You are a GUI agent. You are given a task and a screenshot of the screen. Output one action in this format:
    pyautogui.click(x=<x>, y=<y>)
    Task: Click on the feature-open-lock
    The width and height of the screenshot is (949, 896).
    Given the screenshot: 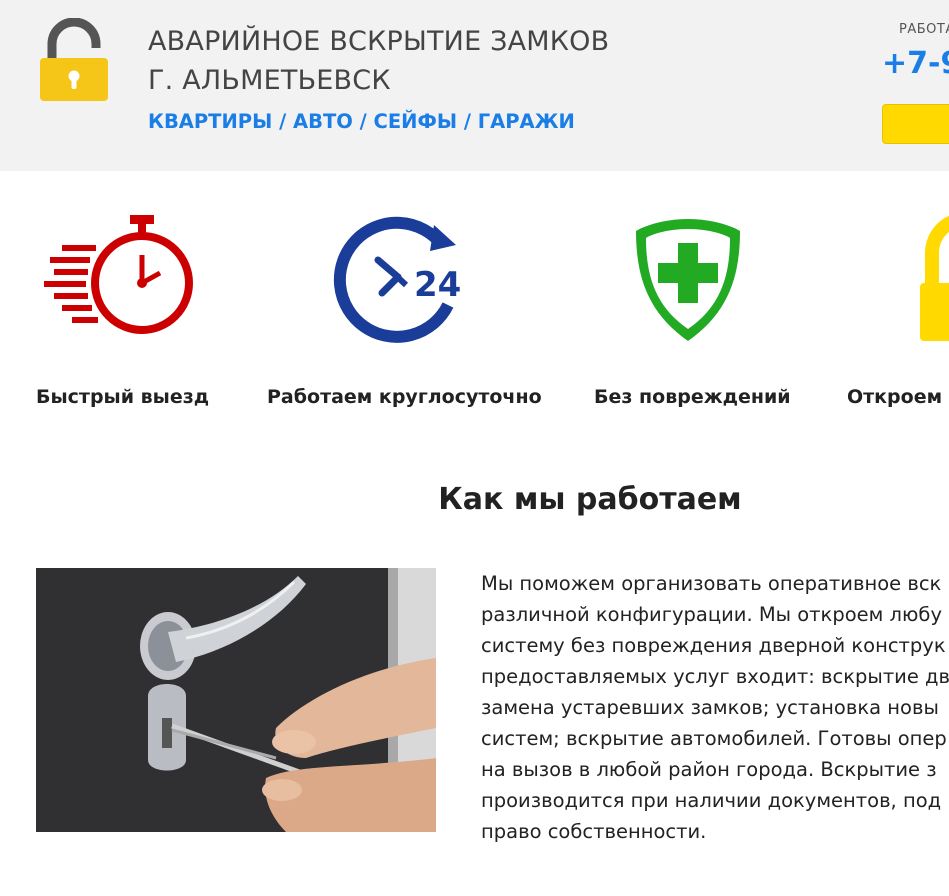 What is the action you would take?
    pyautogui.click(x=933, y=275)
    